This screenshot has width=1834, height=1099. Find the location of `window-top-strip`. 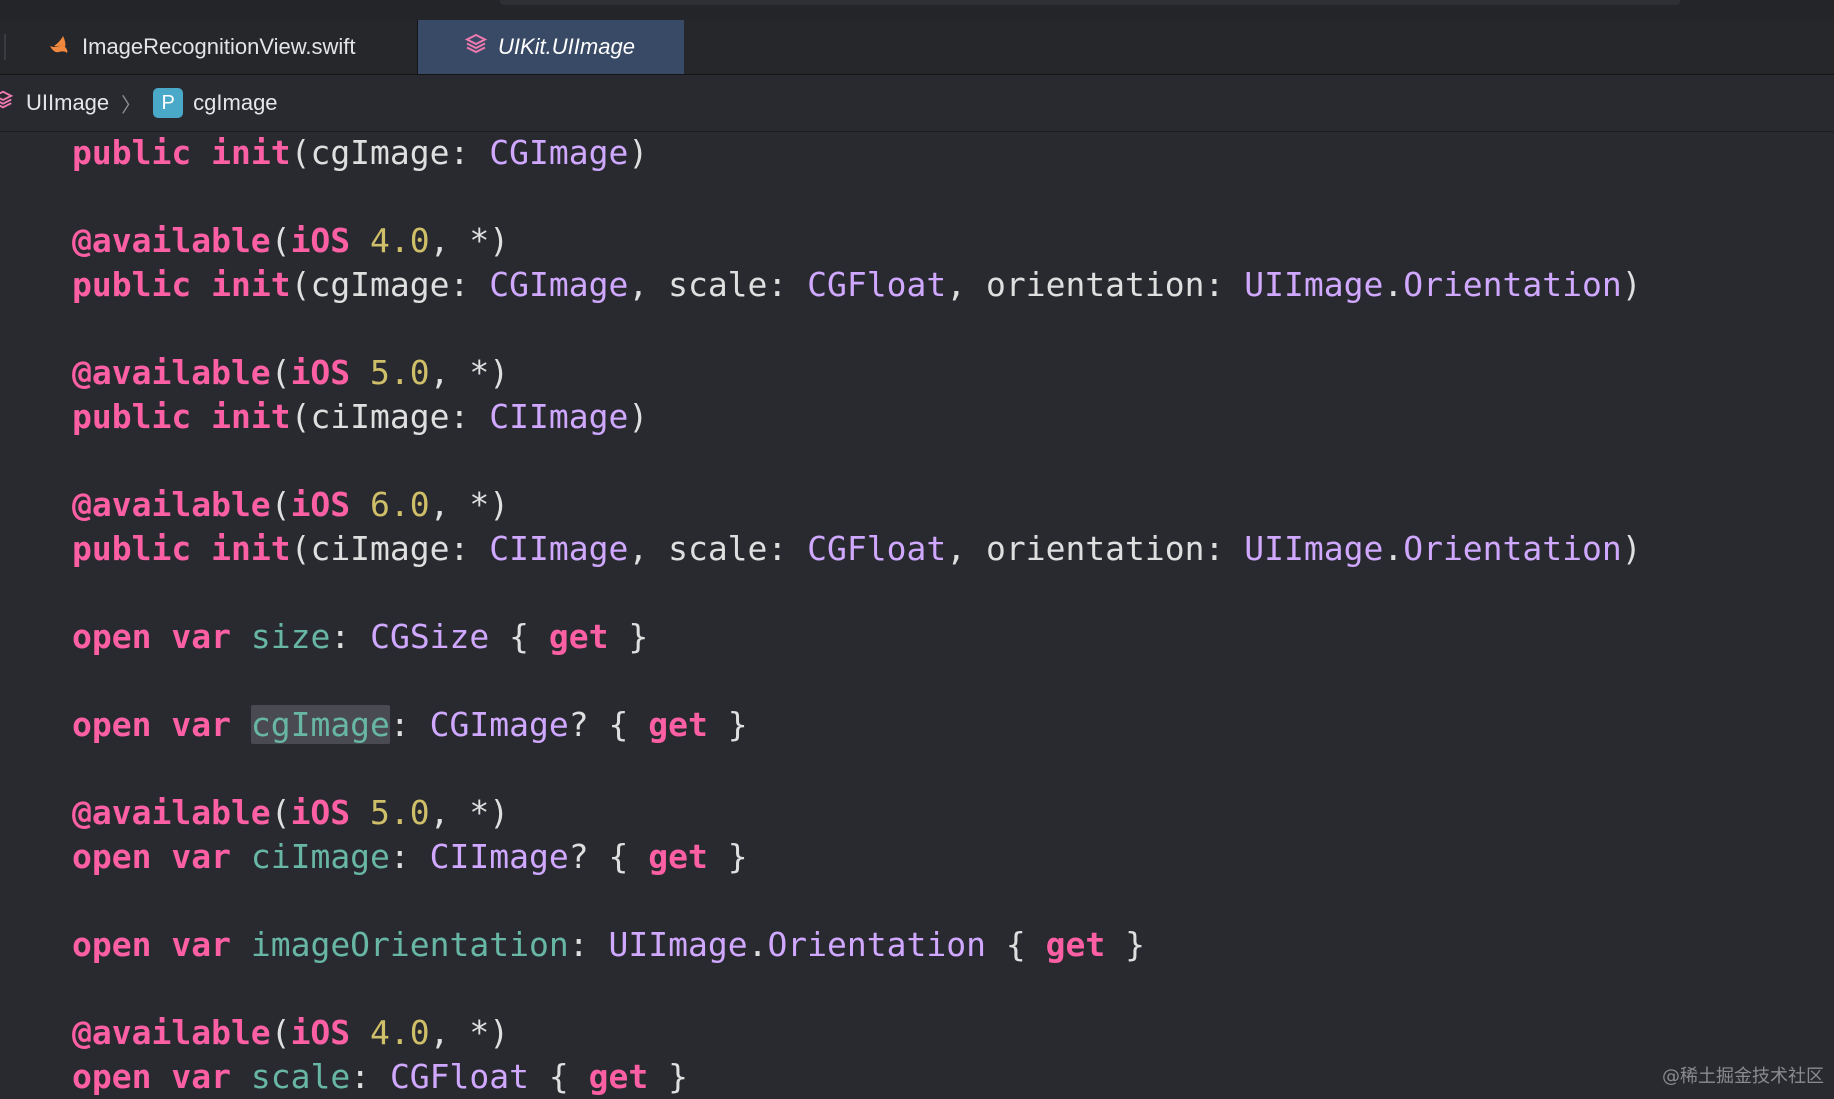

window-top-strip is located at coordinates (917, 10).